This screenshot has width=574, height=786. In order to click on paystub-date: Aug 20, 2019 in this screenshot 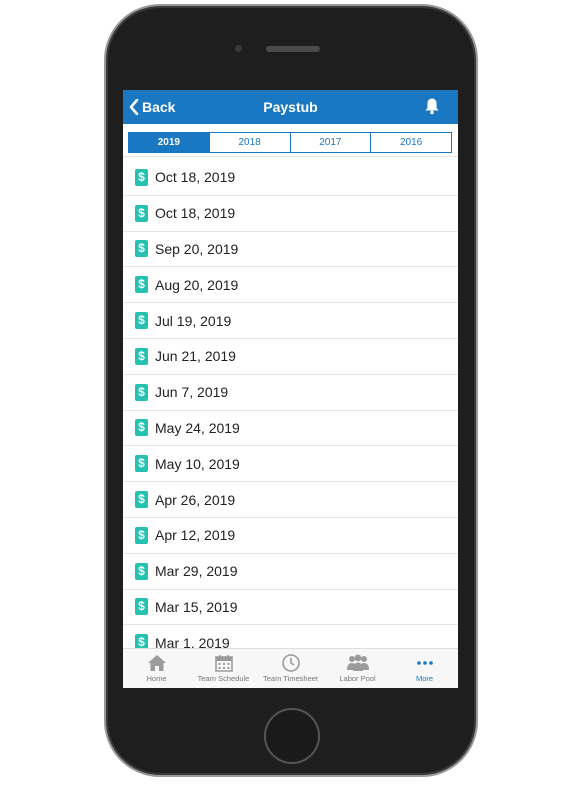, I will do `click(197, 284)`.